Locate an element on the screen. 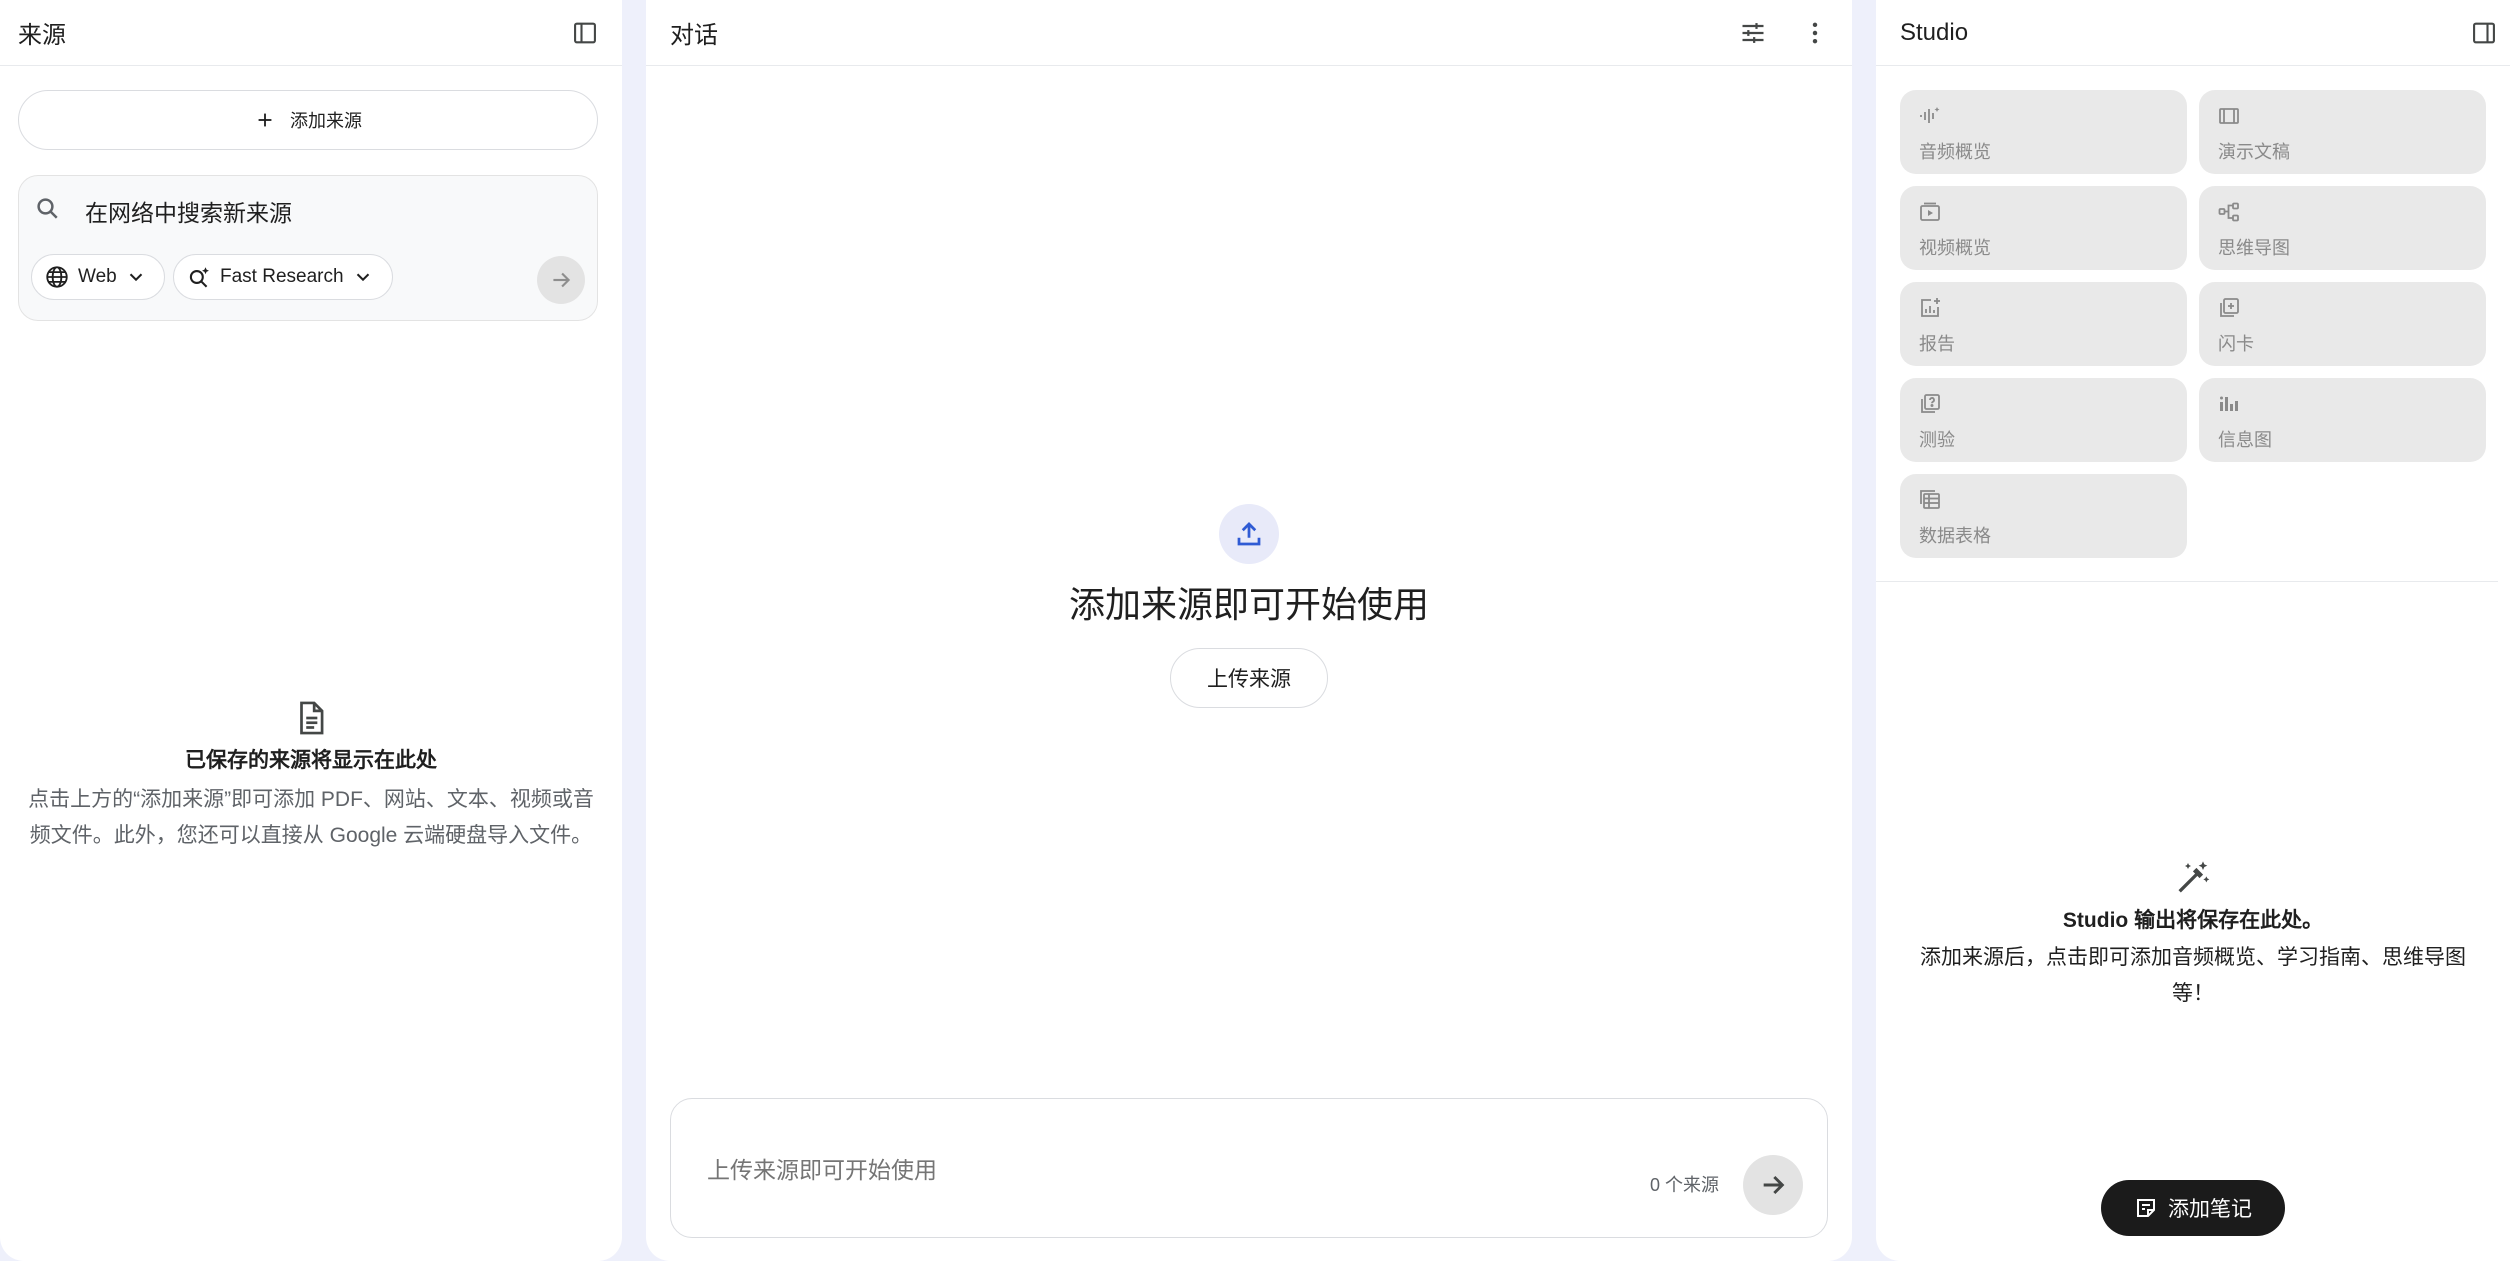  studio-tile-mind-map: 思维导图 is located at coordinates (2342, 228).